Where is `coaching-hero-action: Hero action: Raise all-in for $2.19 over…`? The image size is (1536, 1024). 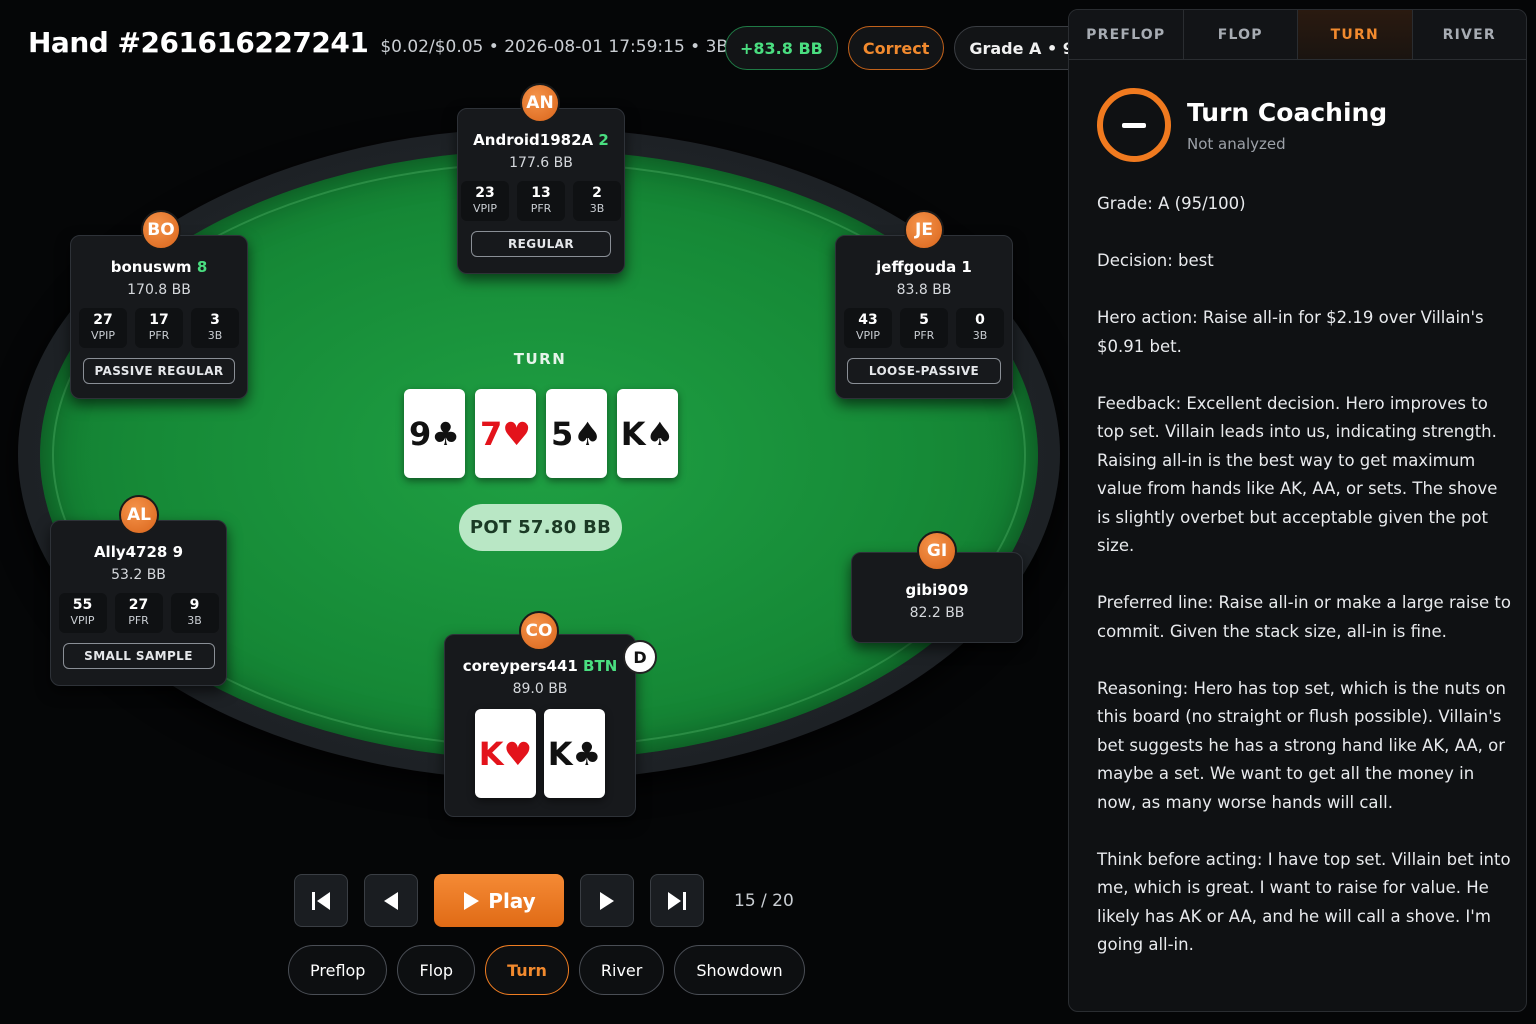 coaching-hero-action: Hero action: Raise all-in for $2.19 over… is located at coordinates (1290, 332).